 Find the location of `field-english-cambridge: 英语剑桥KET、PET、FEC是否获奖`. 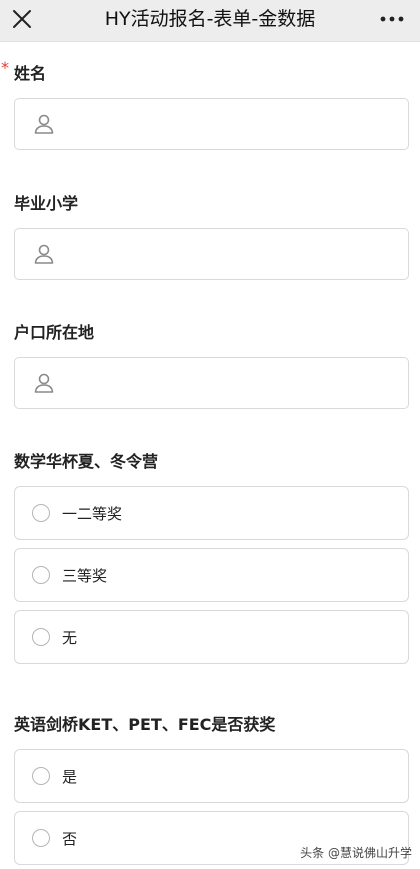

field-english-cambridge: 英语剑桥KET、PET、FEC是否获奖 is located at coordinates (210, 723).